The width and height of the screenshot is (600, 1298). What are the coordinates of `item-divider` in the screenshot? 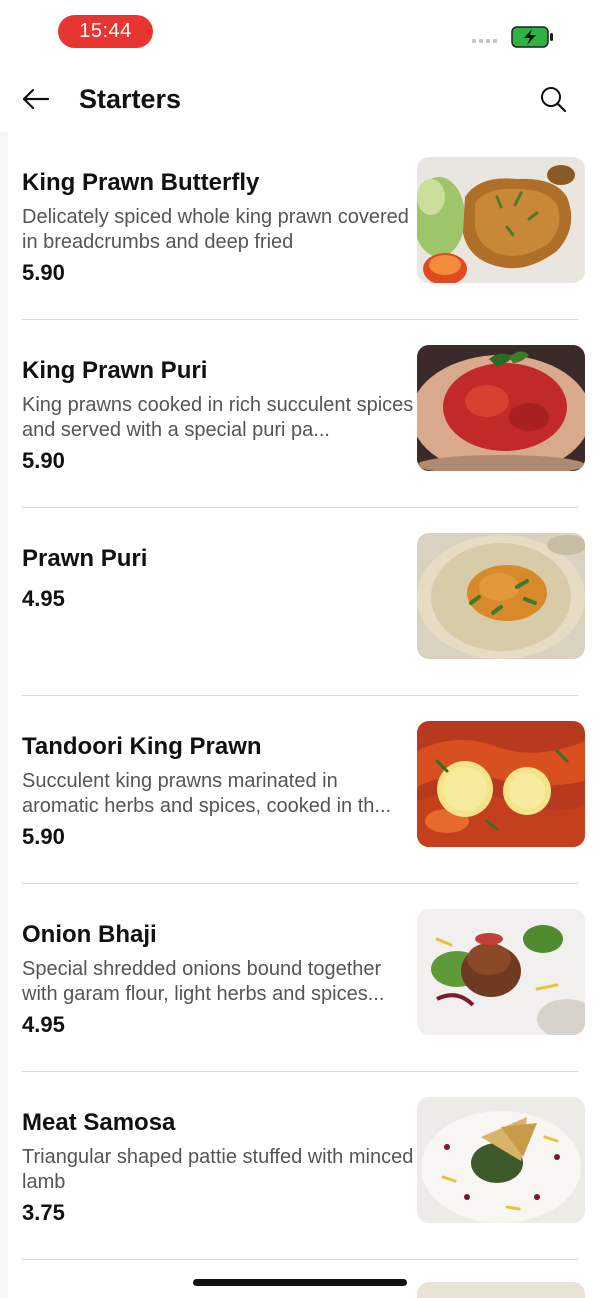 It's located at (300, 1259).